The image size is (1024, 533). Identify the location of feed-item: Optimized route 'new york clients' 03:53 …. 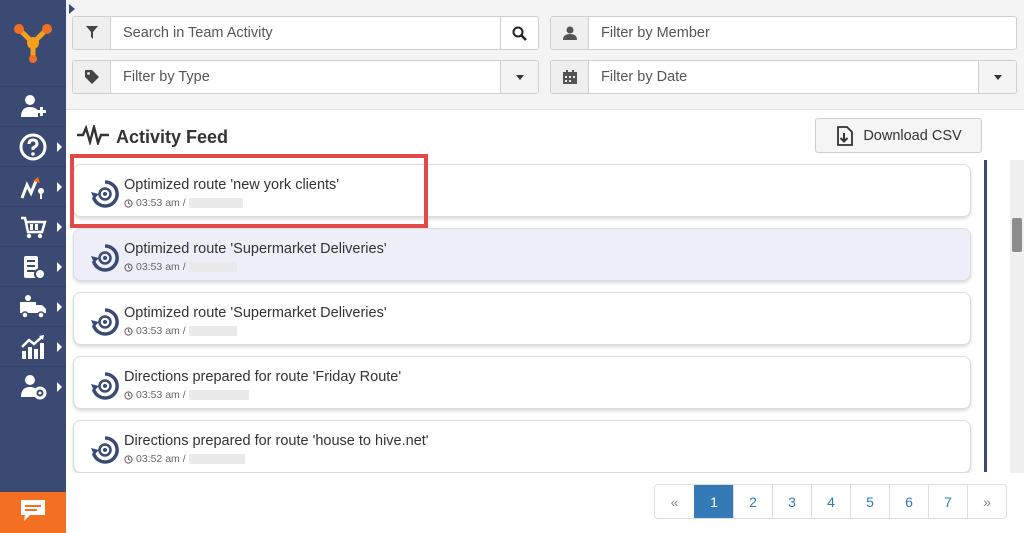
(522, 190).